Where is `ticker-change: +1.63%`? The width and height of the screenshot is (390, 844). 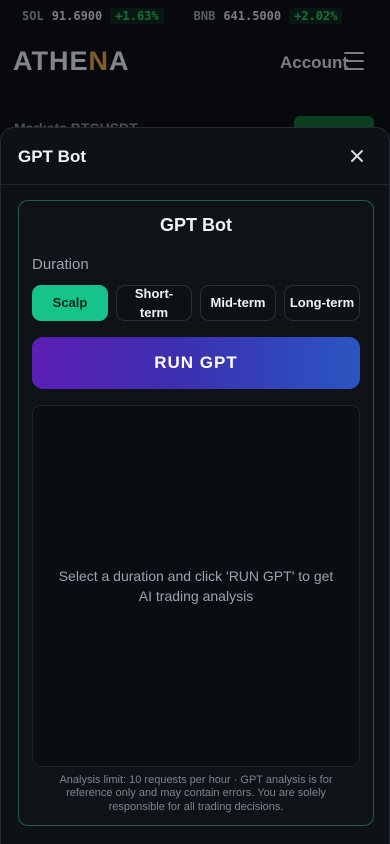
ticker-change: +1.63% is located at coordinates (137, 16).